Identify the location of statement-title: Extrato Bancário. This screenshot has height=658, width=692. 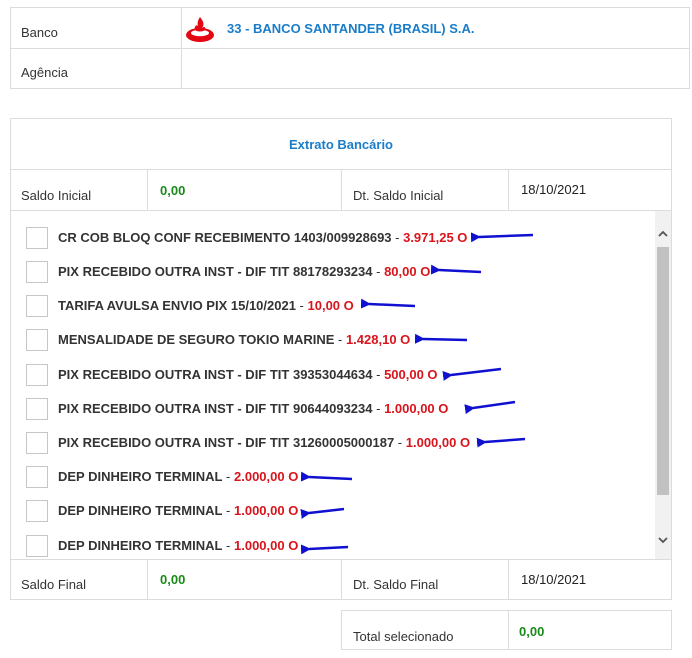
(341, 144).